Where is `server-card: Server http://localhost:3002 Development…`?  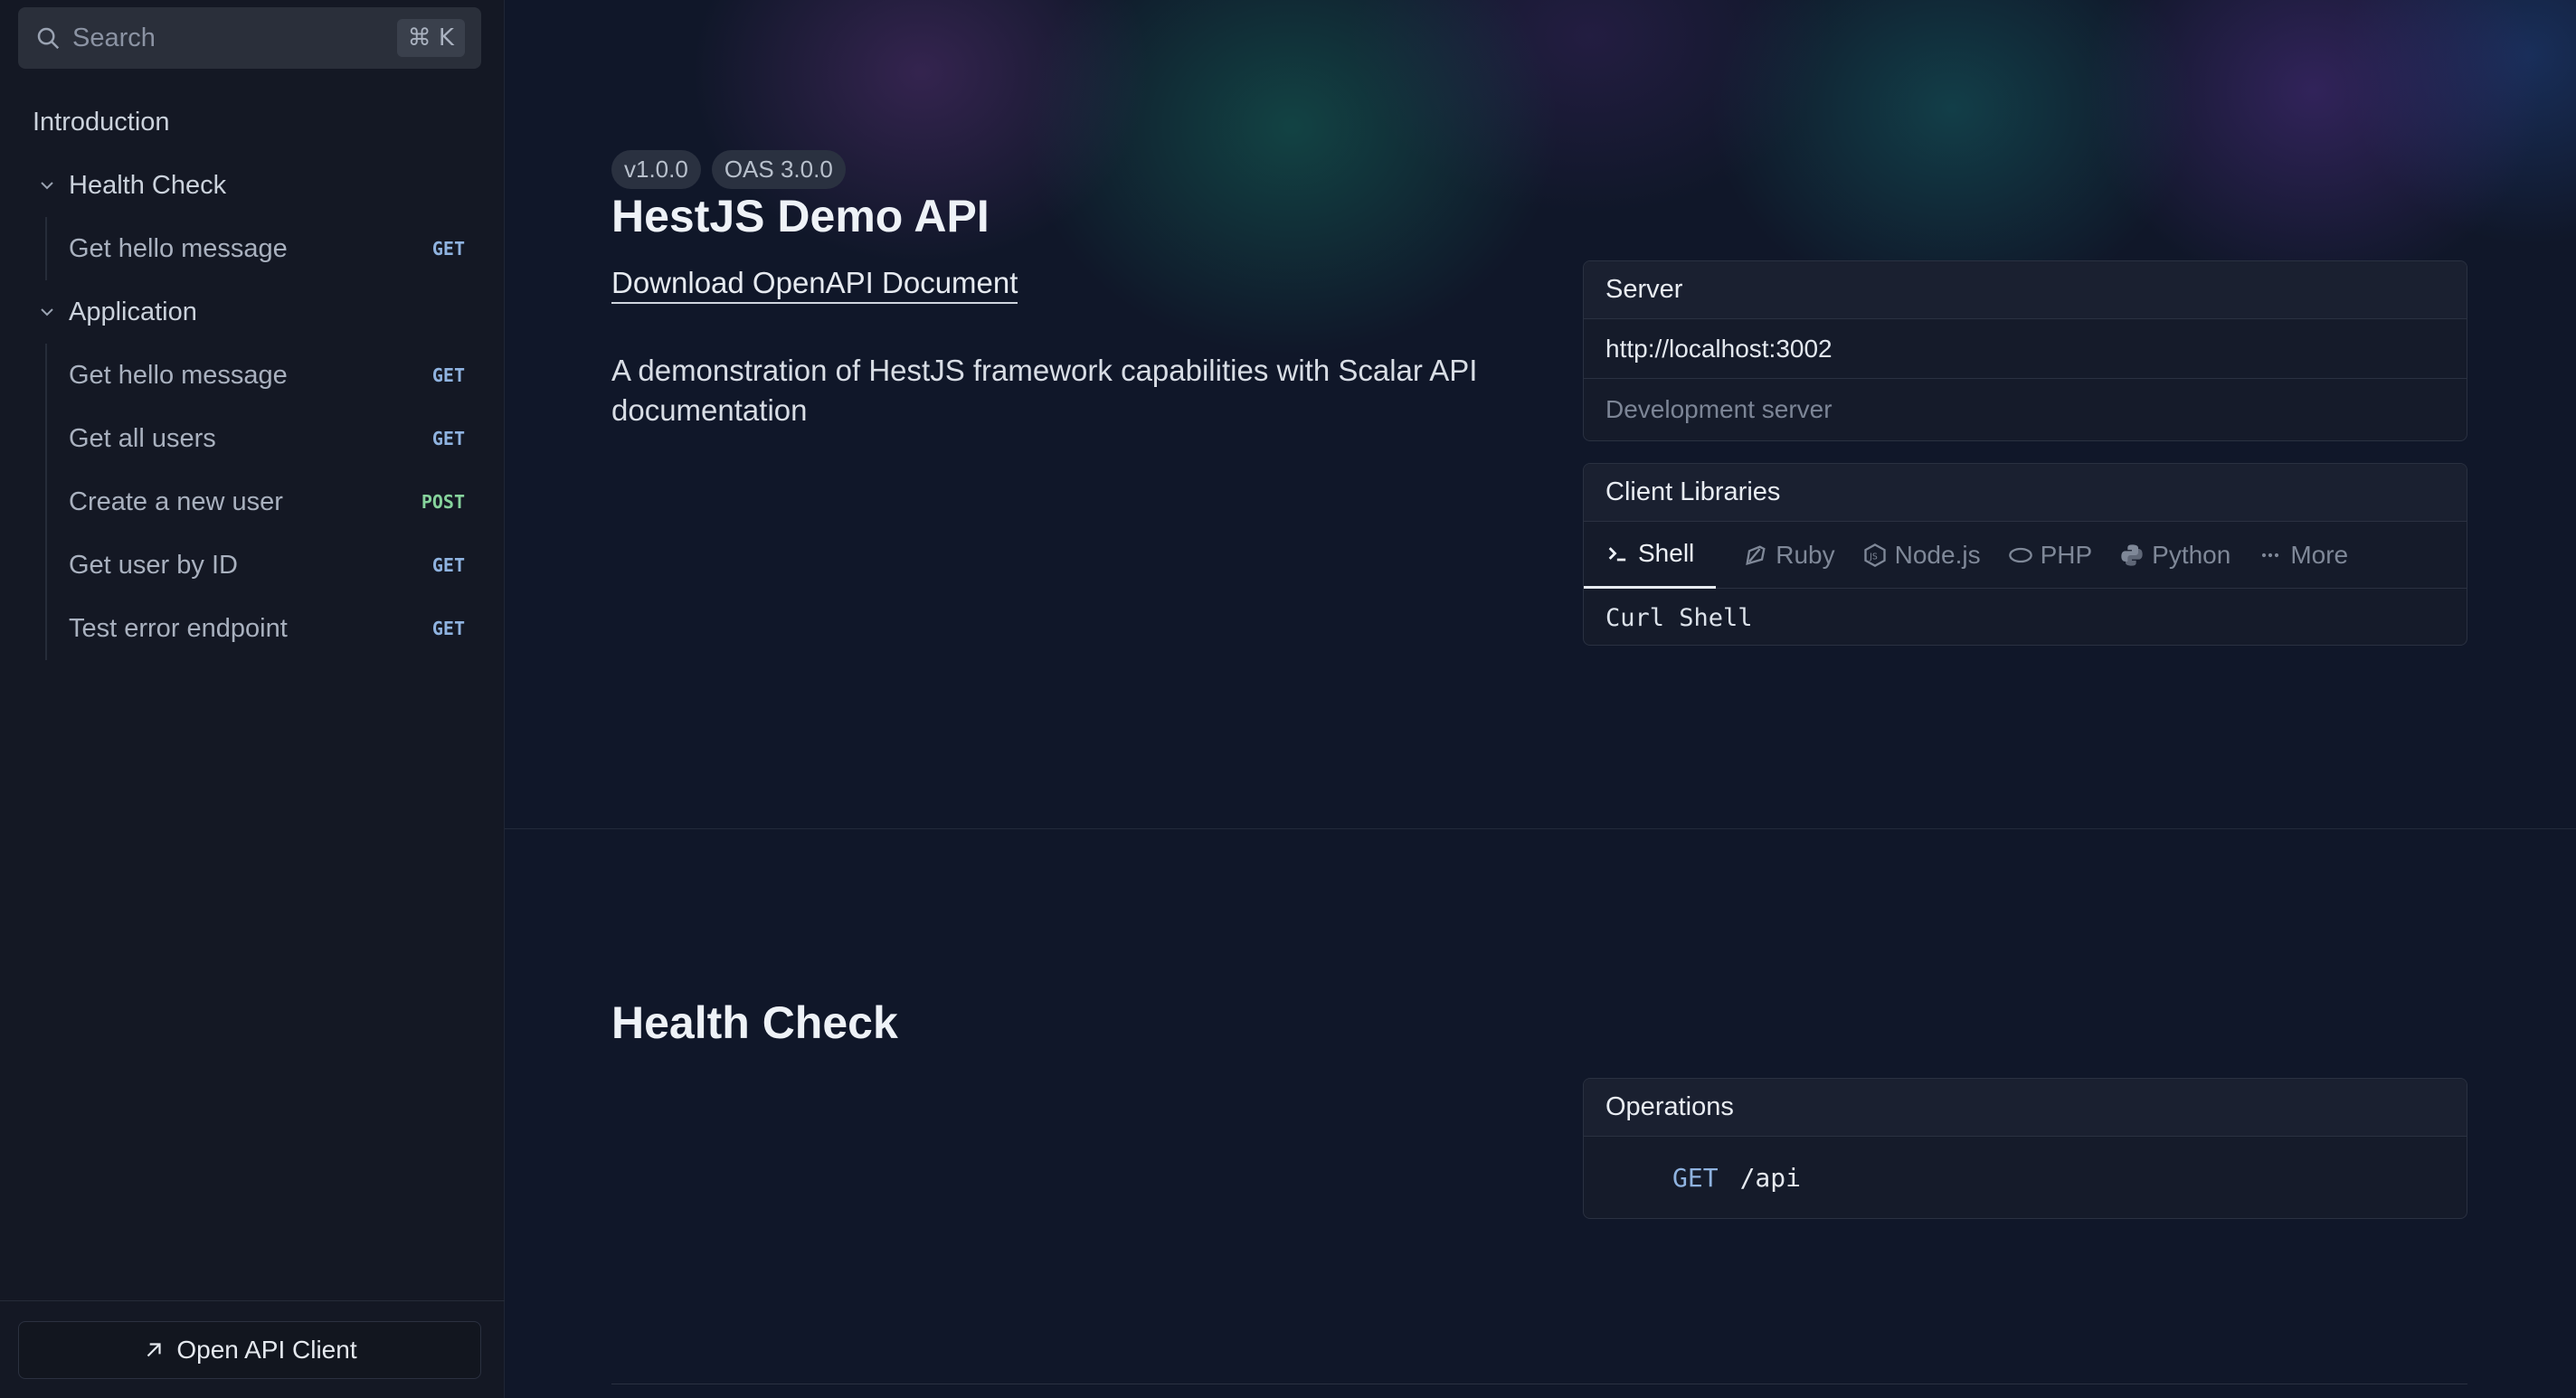
server-card: Server http://localhost:3002 Development… is located at coordinates (2025, 350).